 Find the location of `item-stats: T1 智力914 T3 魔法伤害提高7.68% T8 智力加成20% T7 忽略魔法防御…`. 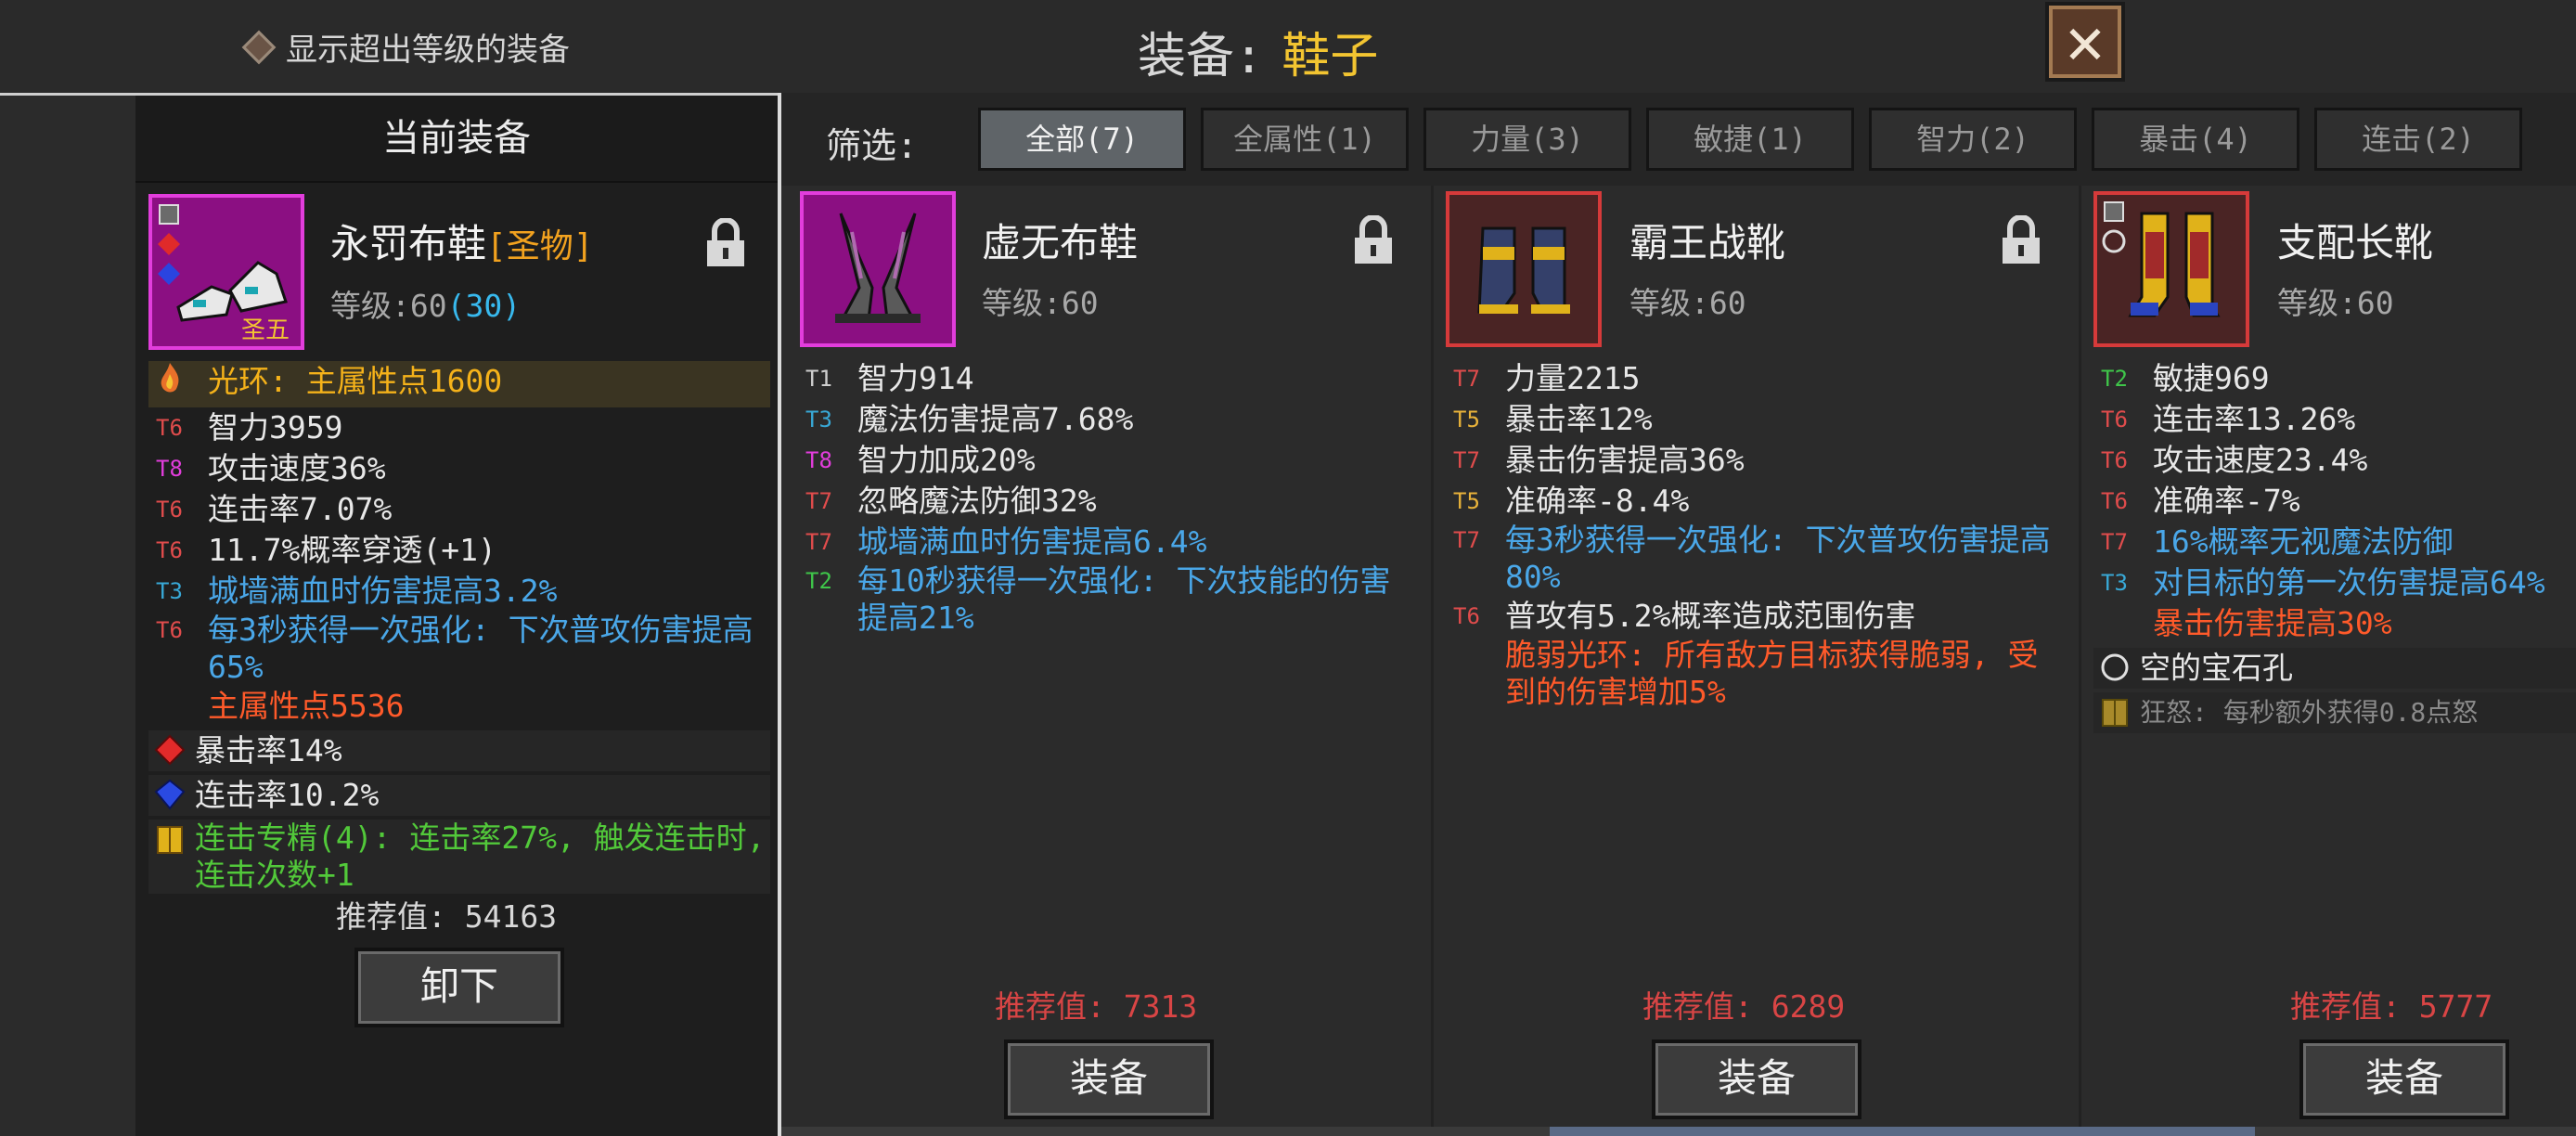

item-stats: T1 智力914 T3 魔法伤害提高7.68% T8 智力加成20% T7 忽略魔法防御… is located at coordinates (1109, 497).